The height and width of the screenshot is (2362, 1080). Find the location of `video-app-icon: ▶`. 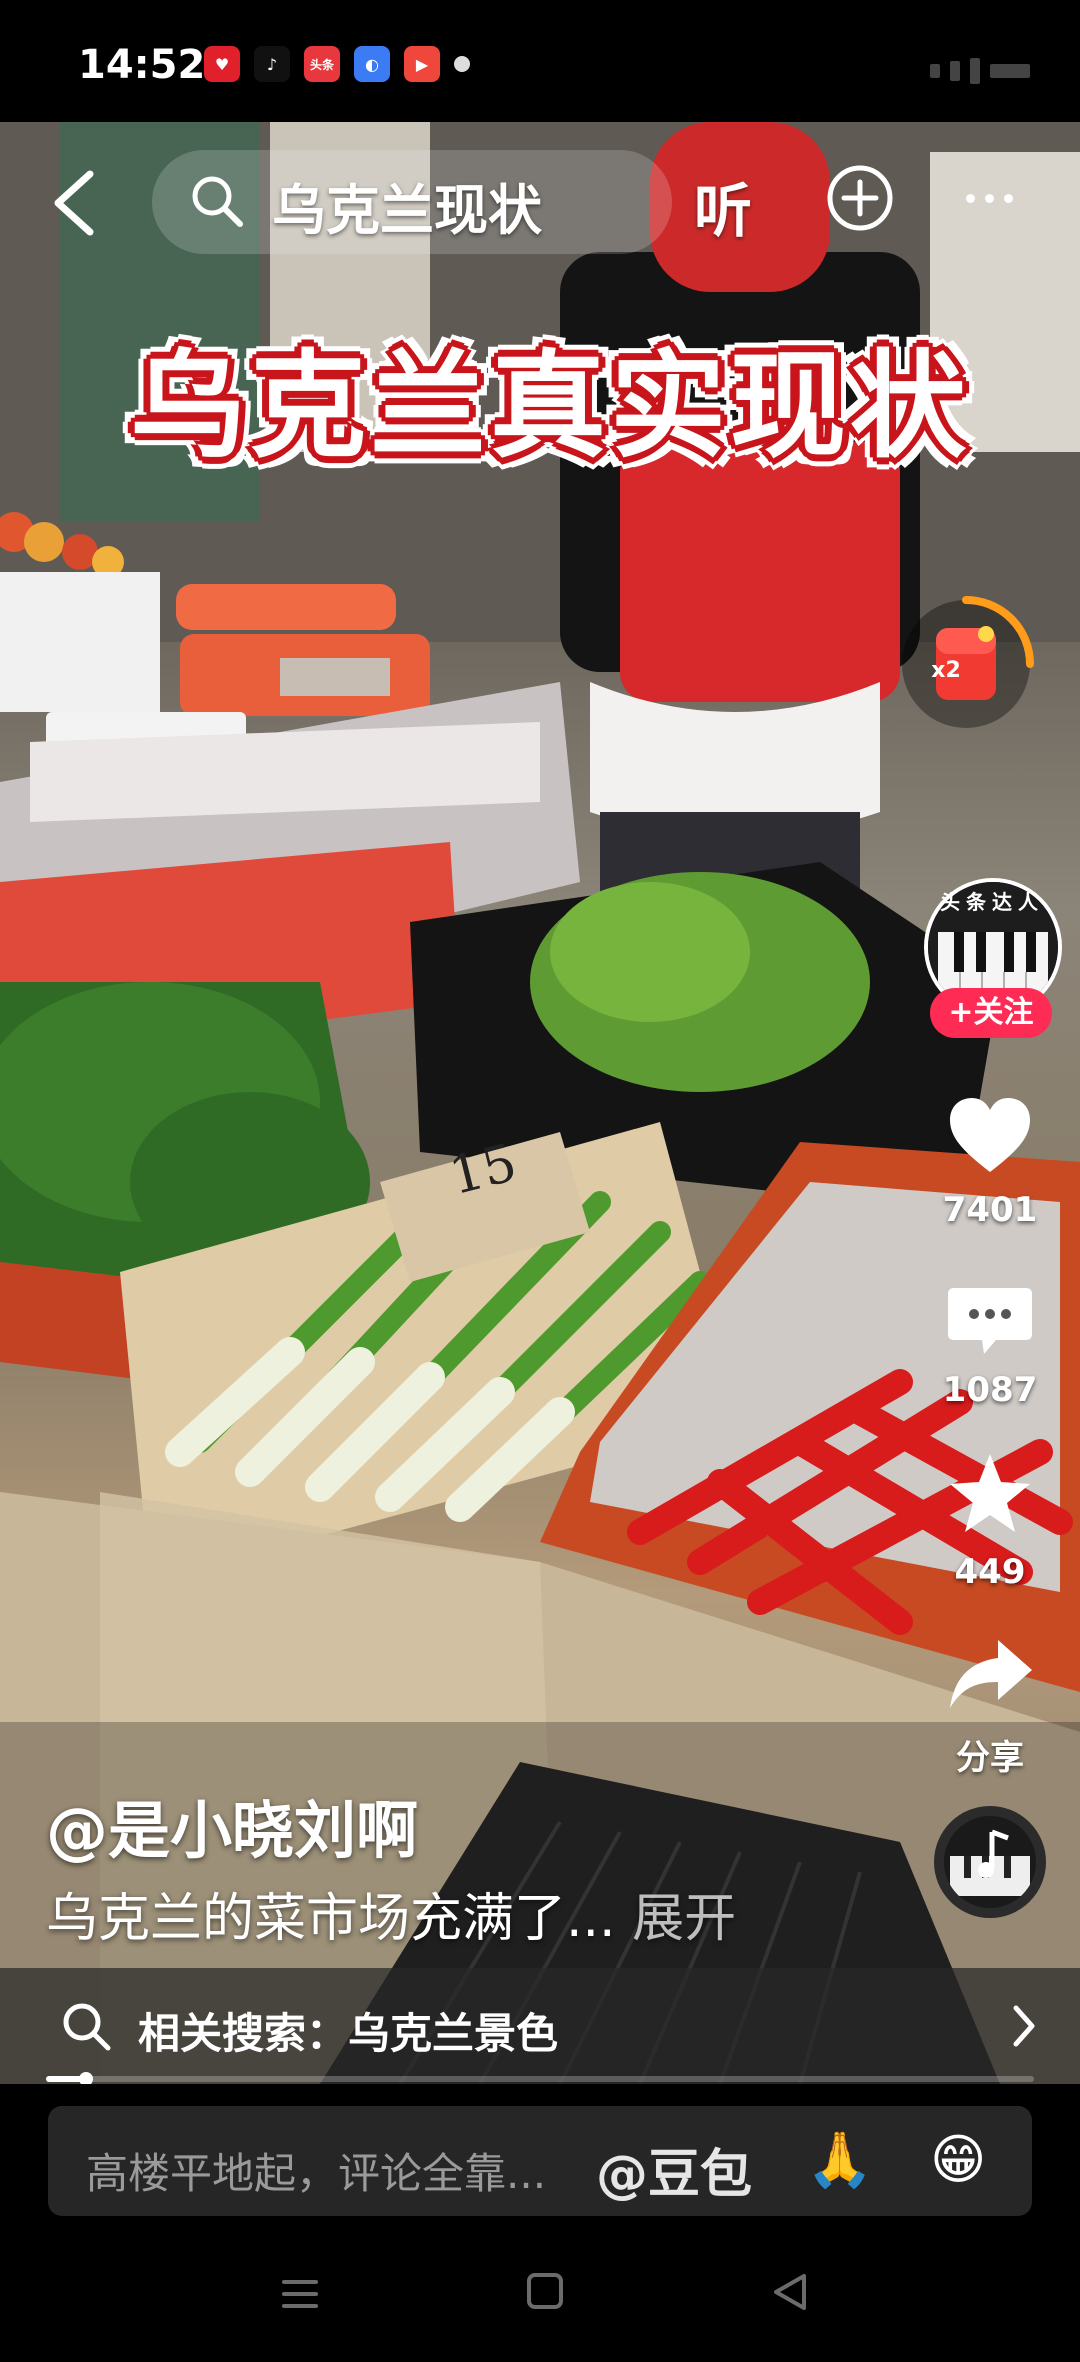

video-app-icon: ▶ is located at coordinates (422, 64).